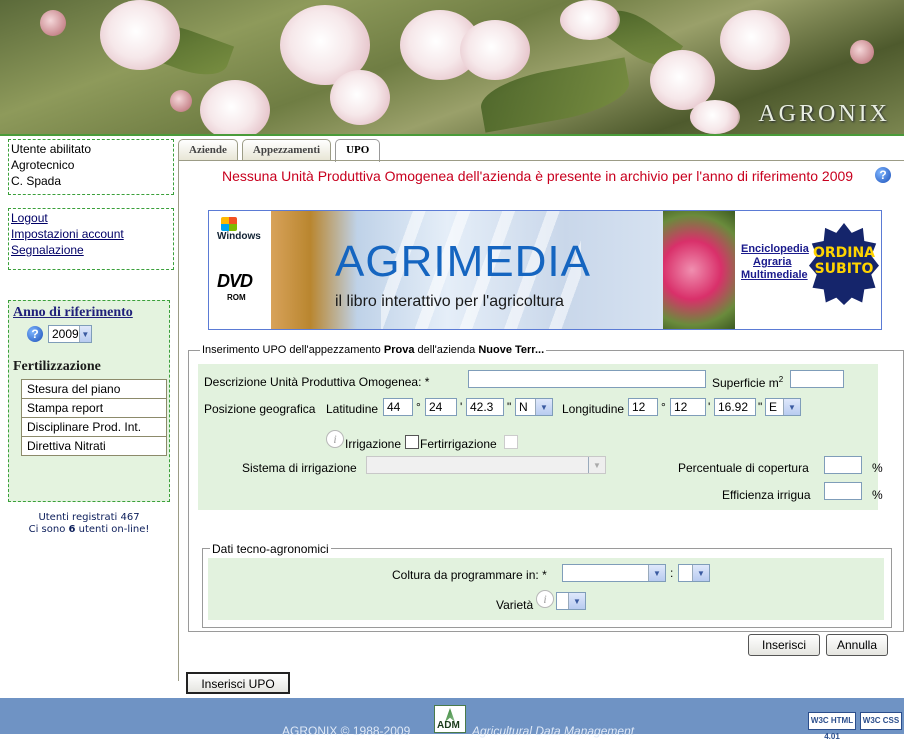 The width and height of the screenshot is (904, 745). What do you see at coordinates (486, 465) in the screenshot?
I see `irrigation-system-select: ▼` at bounding box center [486, 465].